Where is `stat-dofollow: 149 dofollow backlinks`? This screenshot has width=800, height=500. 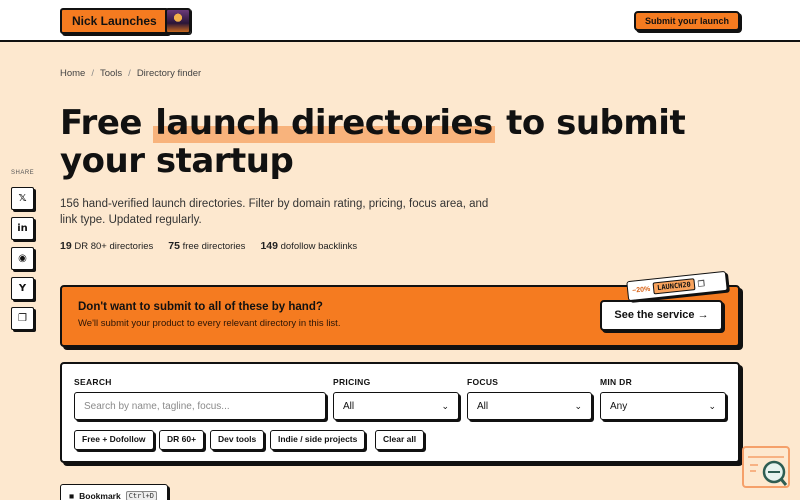 stat-dofollow: 149 dofollow backlinks is located at coordinates (309, 246).